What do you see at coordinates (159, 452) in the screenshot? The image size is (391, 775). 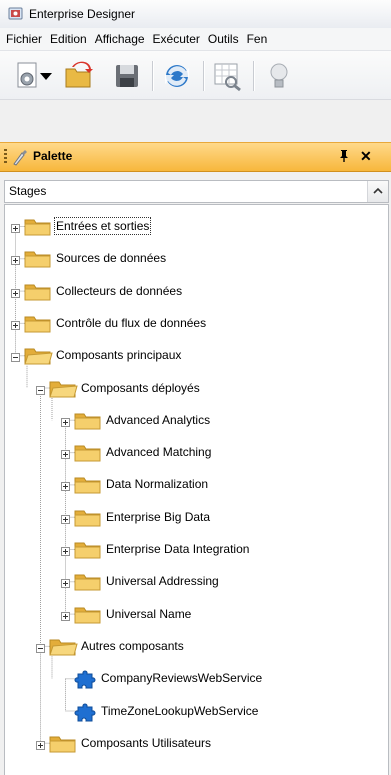 I see `tree-item-label: Advanced Matching` at bounding box center [159, 452].